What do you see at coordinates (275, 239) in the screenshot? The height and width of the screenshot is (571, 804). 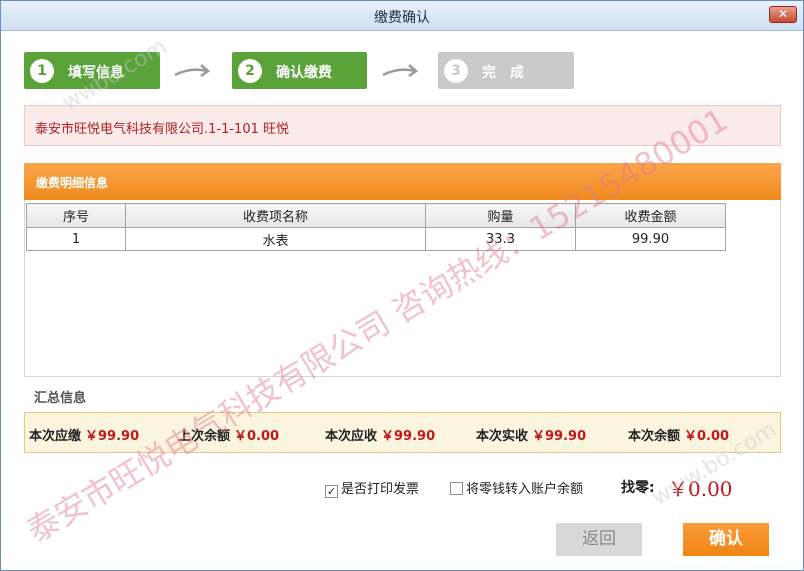 I see `cell-item-name: 水表` at bounding box center [275, 239].